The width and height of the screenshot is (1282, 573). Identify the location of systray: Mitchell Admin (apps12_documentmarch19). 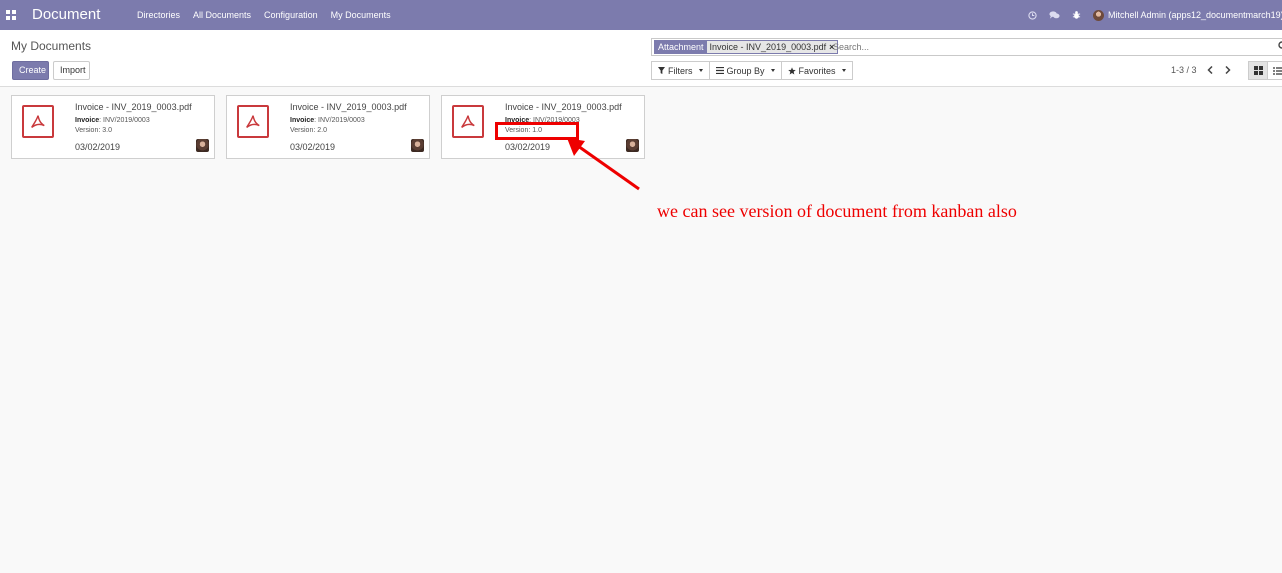
(1154, 15).